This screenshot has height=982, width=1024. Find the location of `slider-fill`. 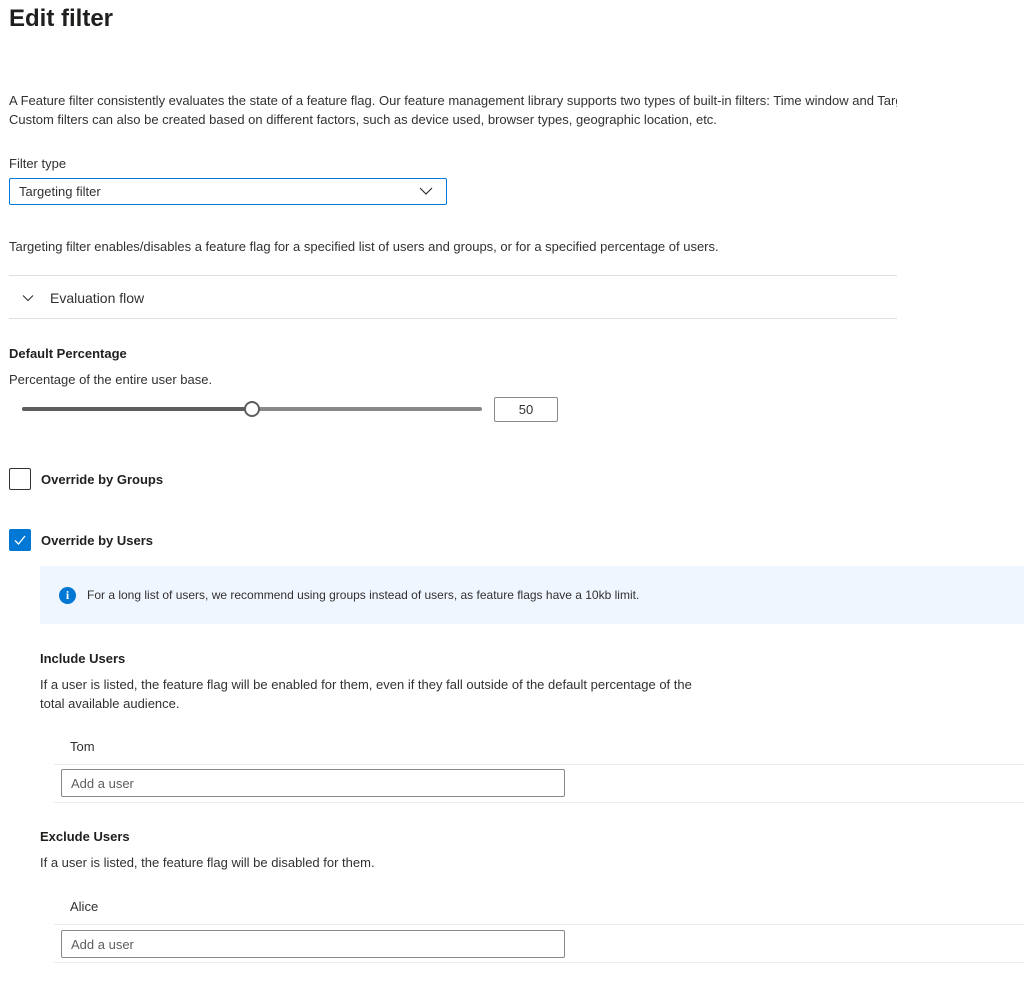

slider-fill is located at coordinates (137, 409).